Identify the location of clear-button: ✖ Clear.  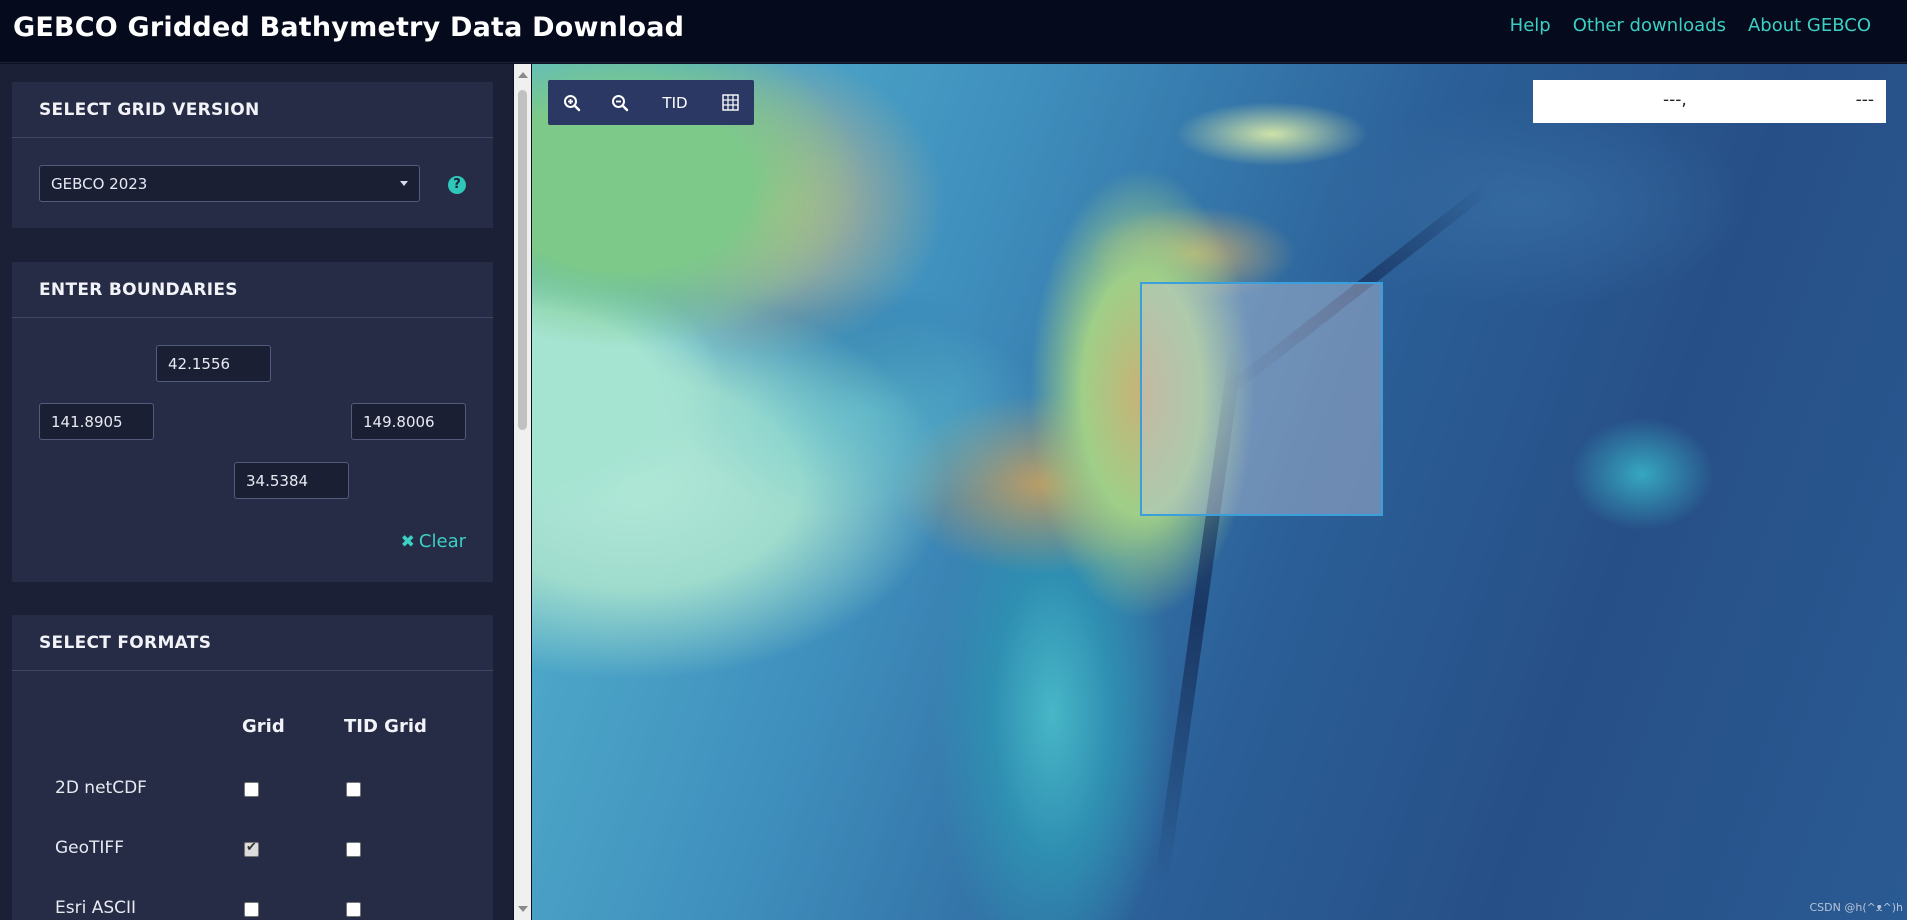
(433, 541).